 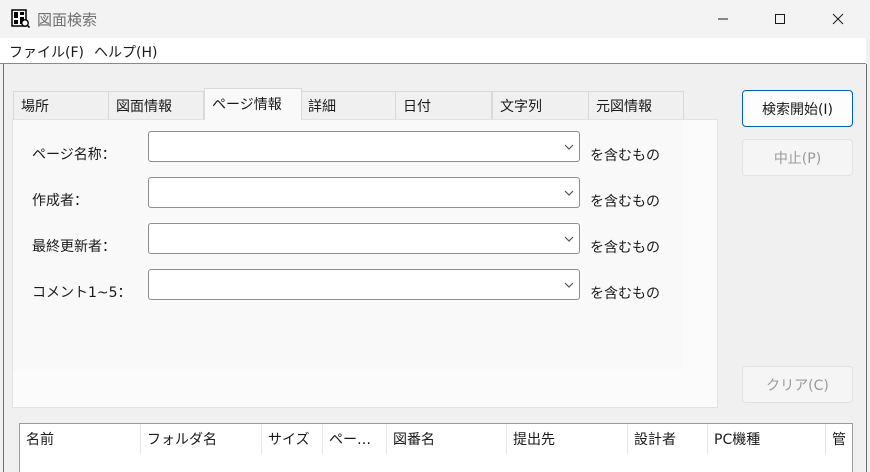 I want to click on stop-button: 中止(P), so click(x=797, y=157).